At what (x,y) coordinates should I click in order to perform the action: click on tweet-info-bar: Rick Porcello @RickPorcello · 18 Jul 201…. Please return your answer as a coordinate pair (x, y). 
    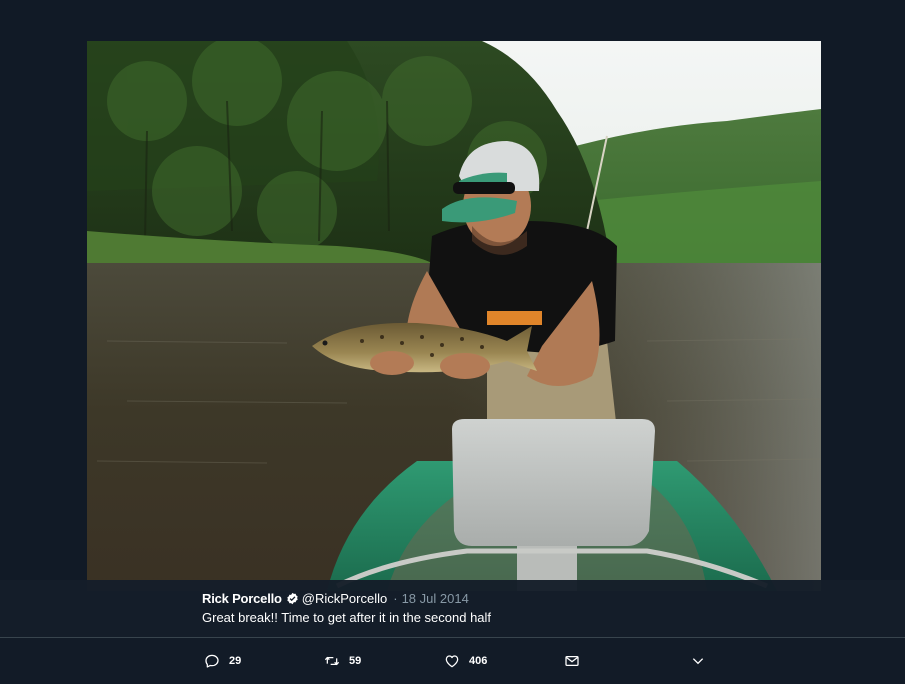
    Looking at the image, I should click on (452, 608).